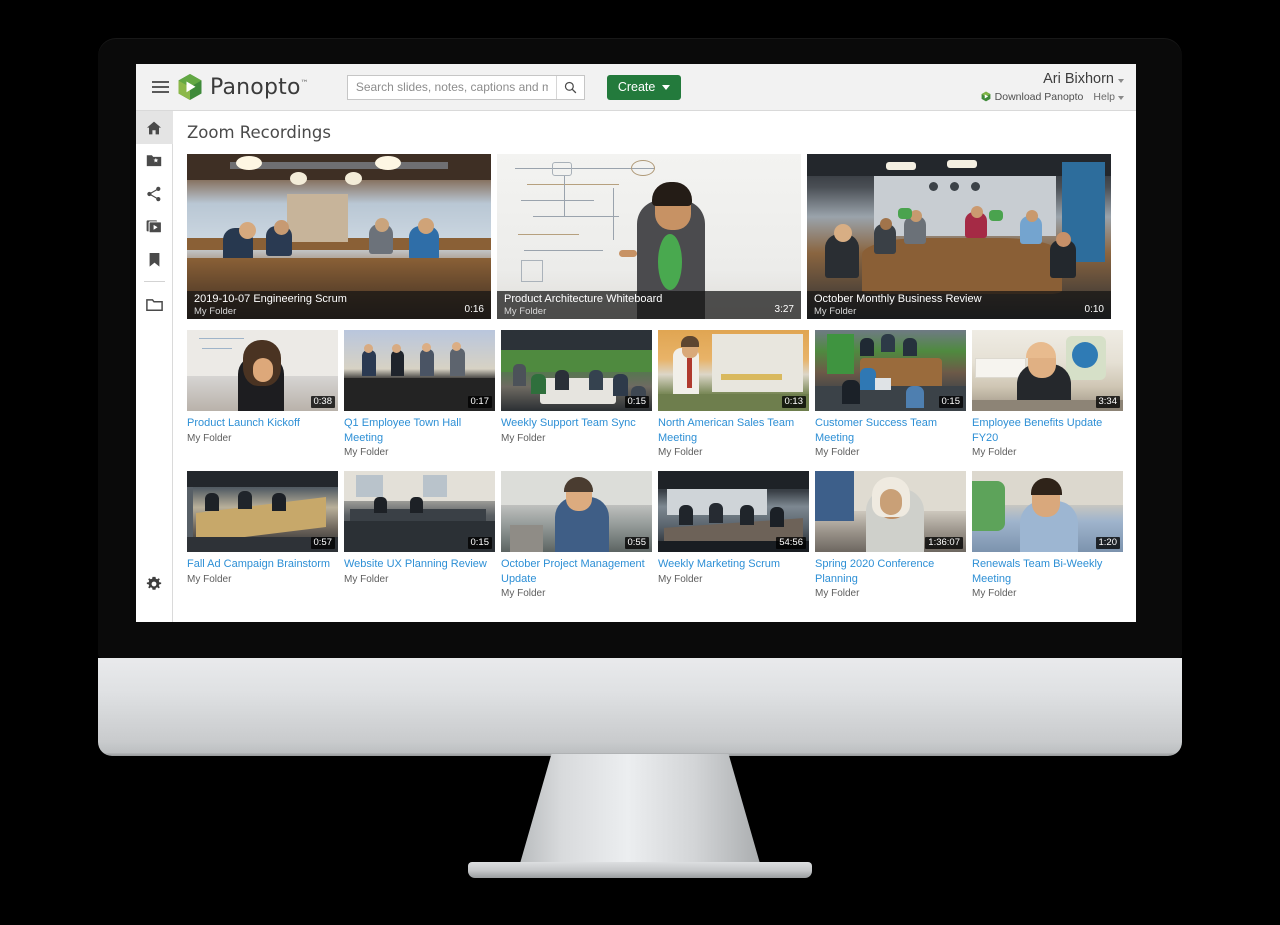 This screenshot has height=925, width=1280. Describe the element at coordinates (733, 511) in the screenshot. I see `video-thumbnail: 54:56` at that location.